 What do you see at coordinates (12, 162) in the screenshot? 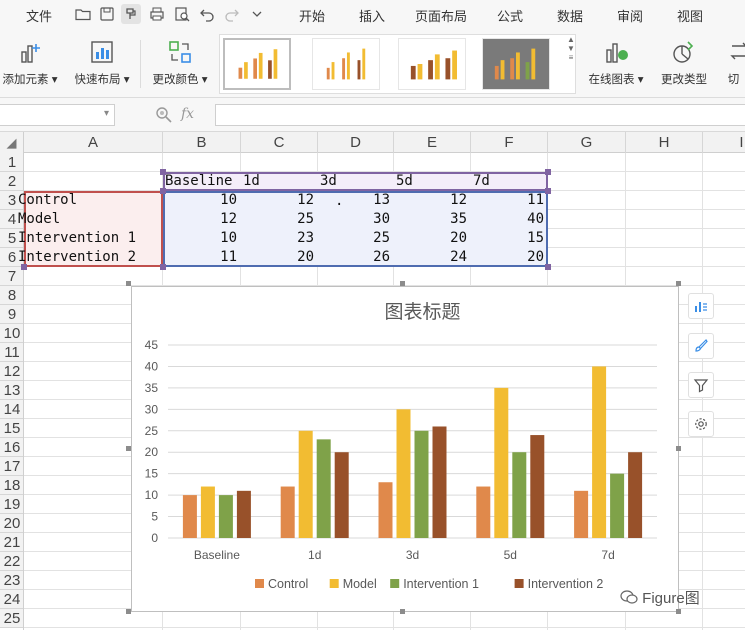
I see `row-header: 1` at bounding box center [12, 162].